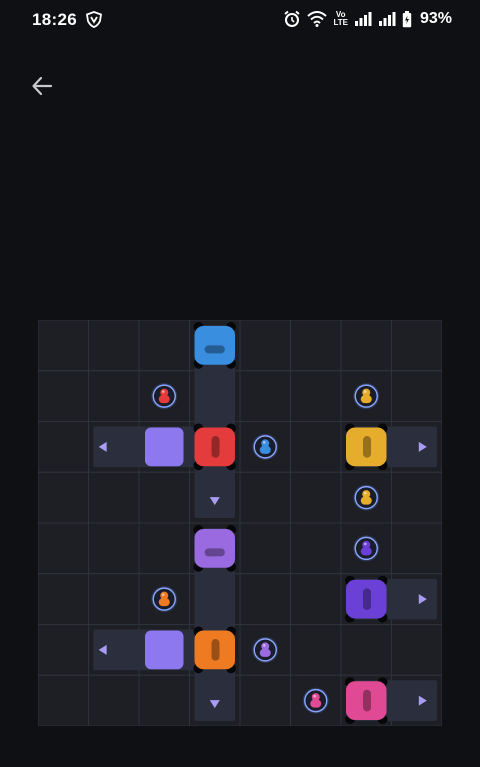 The image size is (480, 767). What do you see at coordinates (292, 18) in the screenshot?
I see `alarm-icon` at bounding box center [292, 18].